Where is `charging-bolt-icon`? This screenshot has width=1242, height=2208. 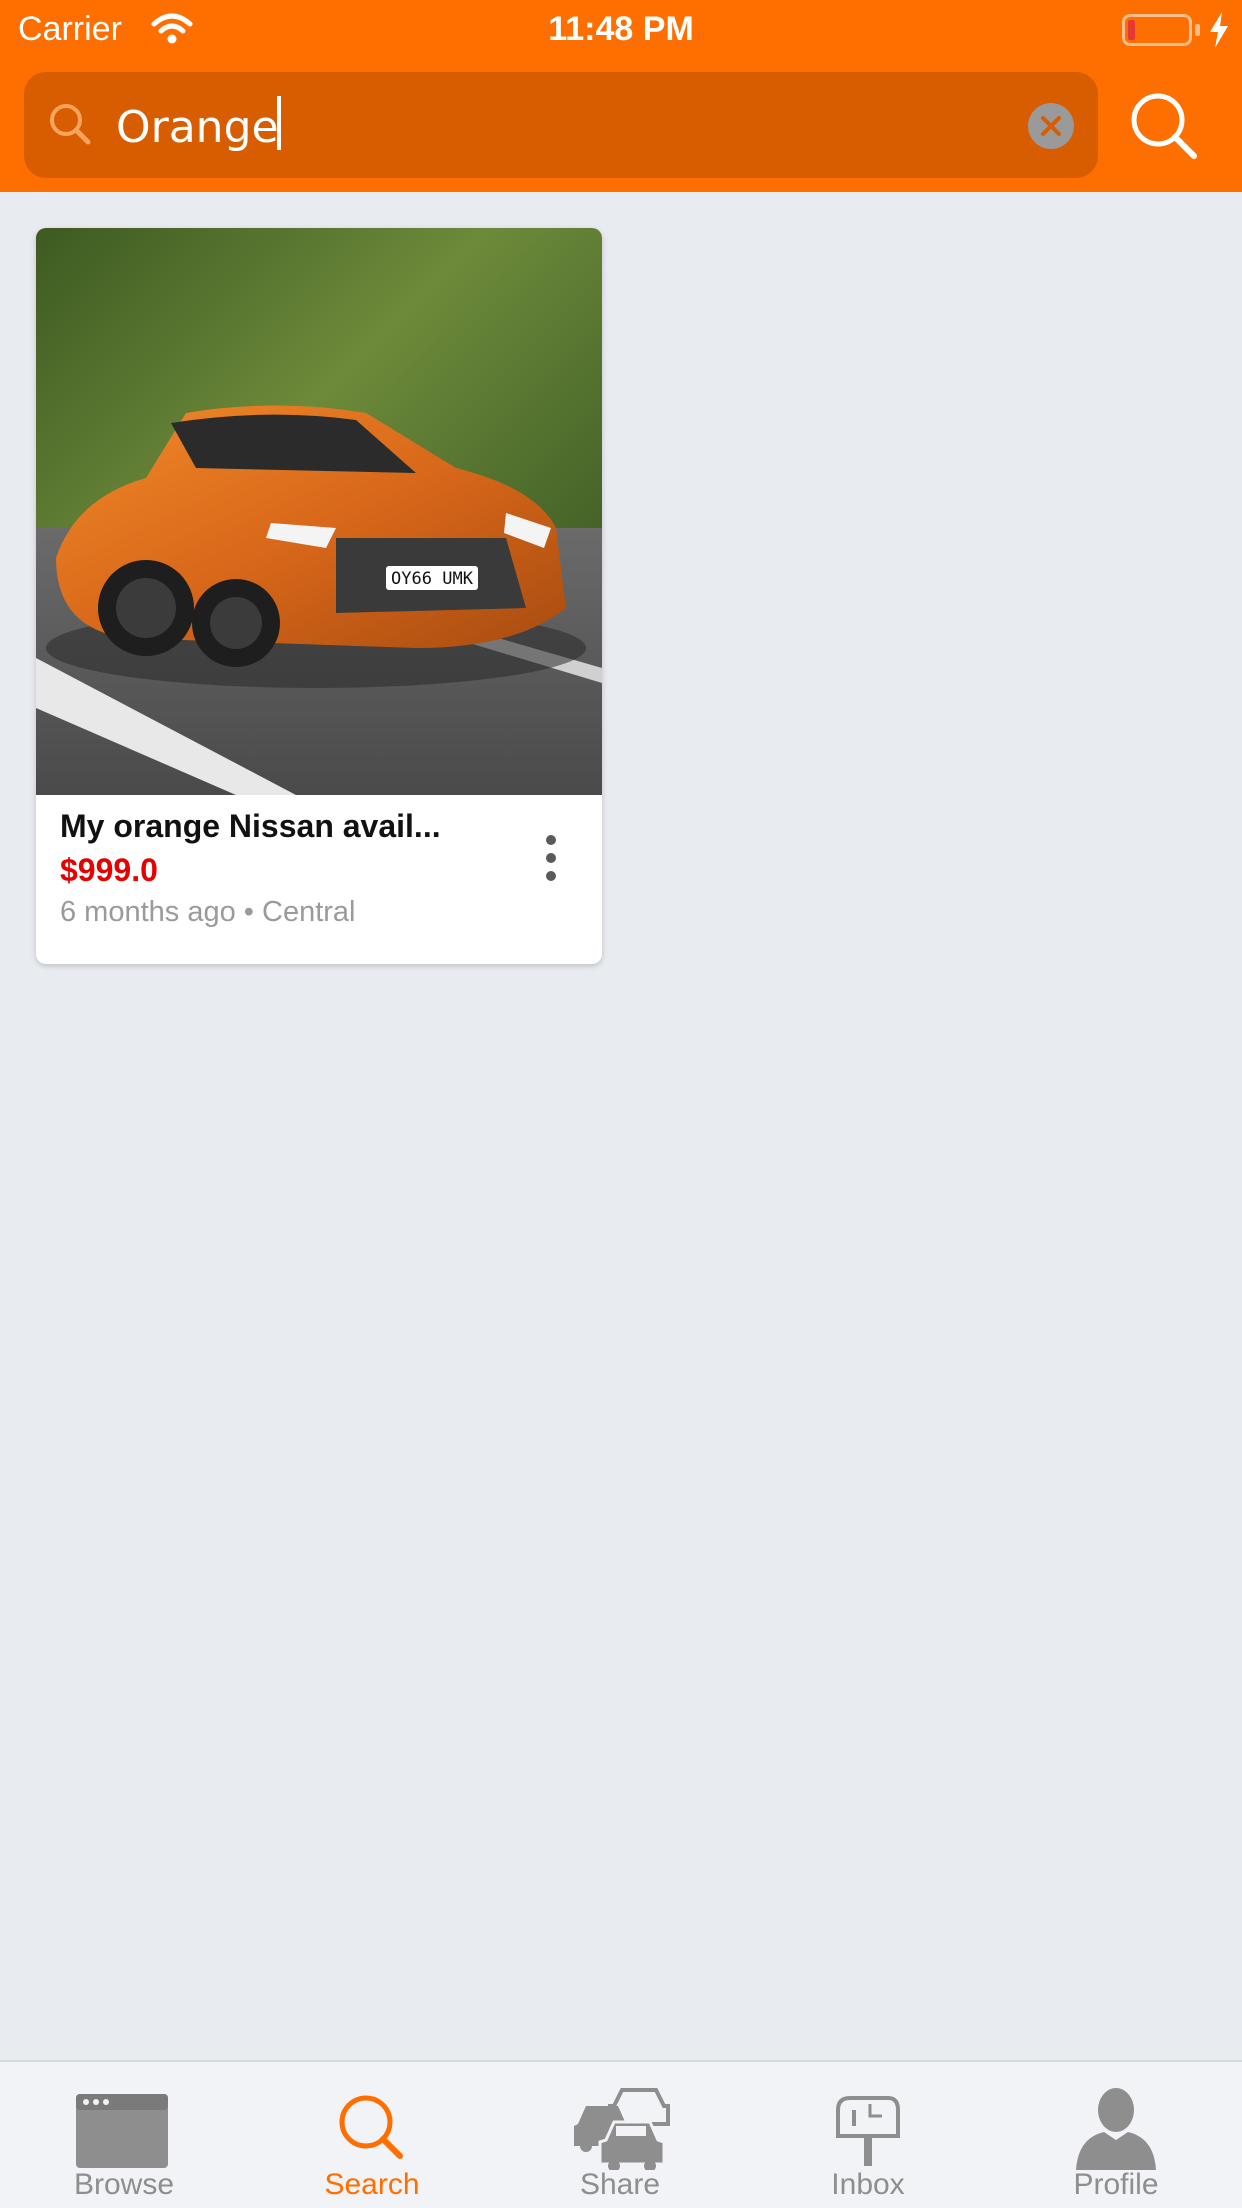 charging-bolt-icon is located at coordinates (1219, 30).